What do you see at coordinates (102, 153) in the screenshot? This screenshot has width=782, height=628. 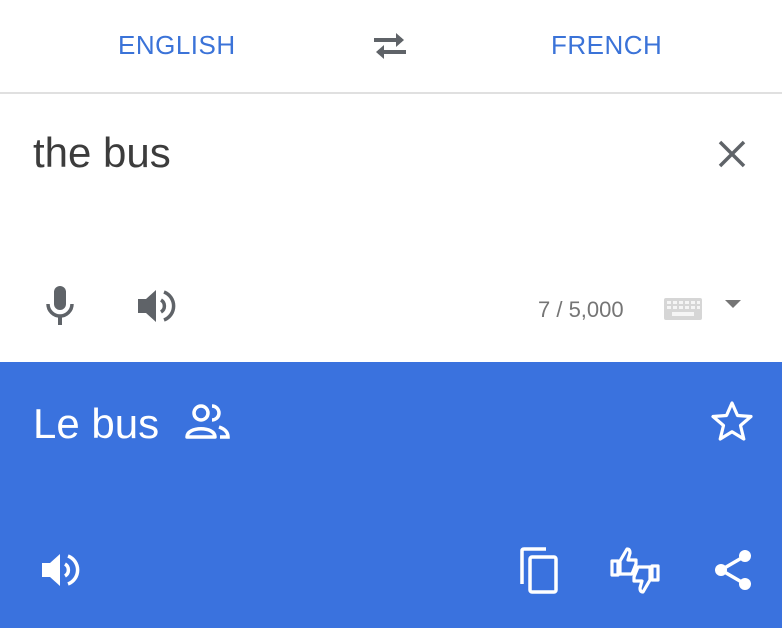 I see `source-text-input: the bus` at bounding box center [102, 153].